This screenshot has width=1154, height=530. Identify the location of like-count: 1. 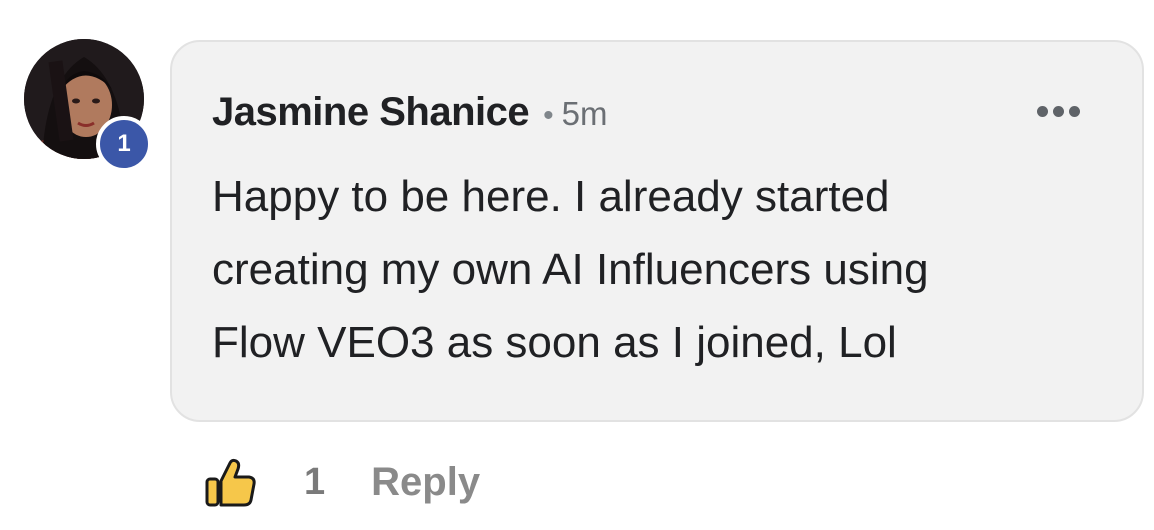
(315, 481).